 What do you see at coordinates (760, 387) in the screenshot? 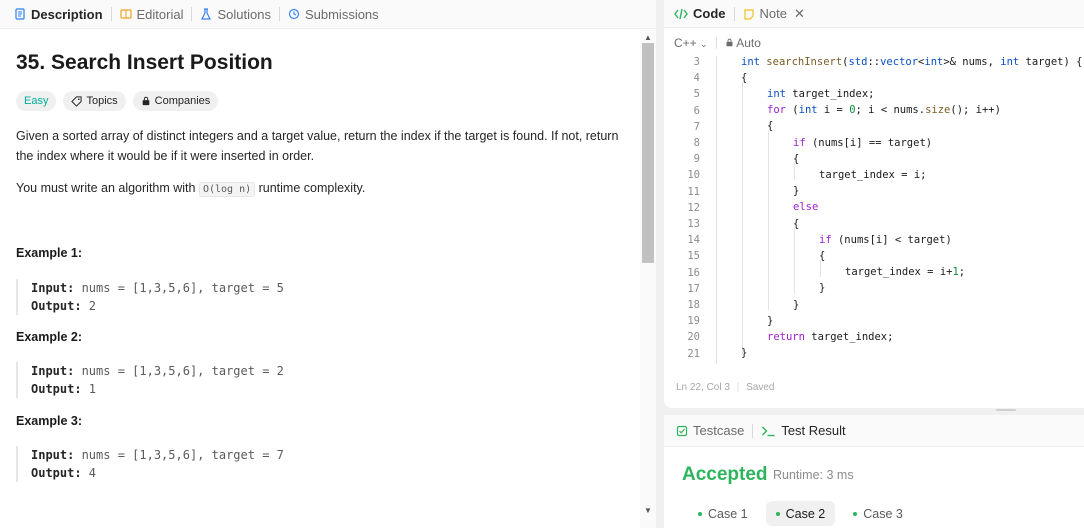
I see `saved-status: Saved` at bounding box center [760, 387].